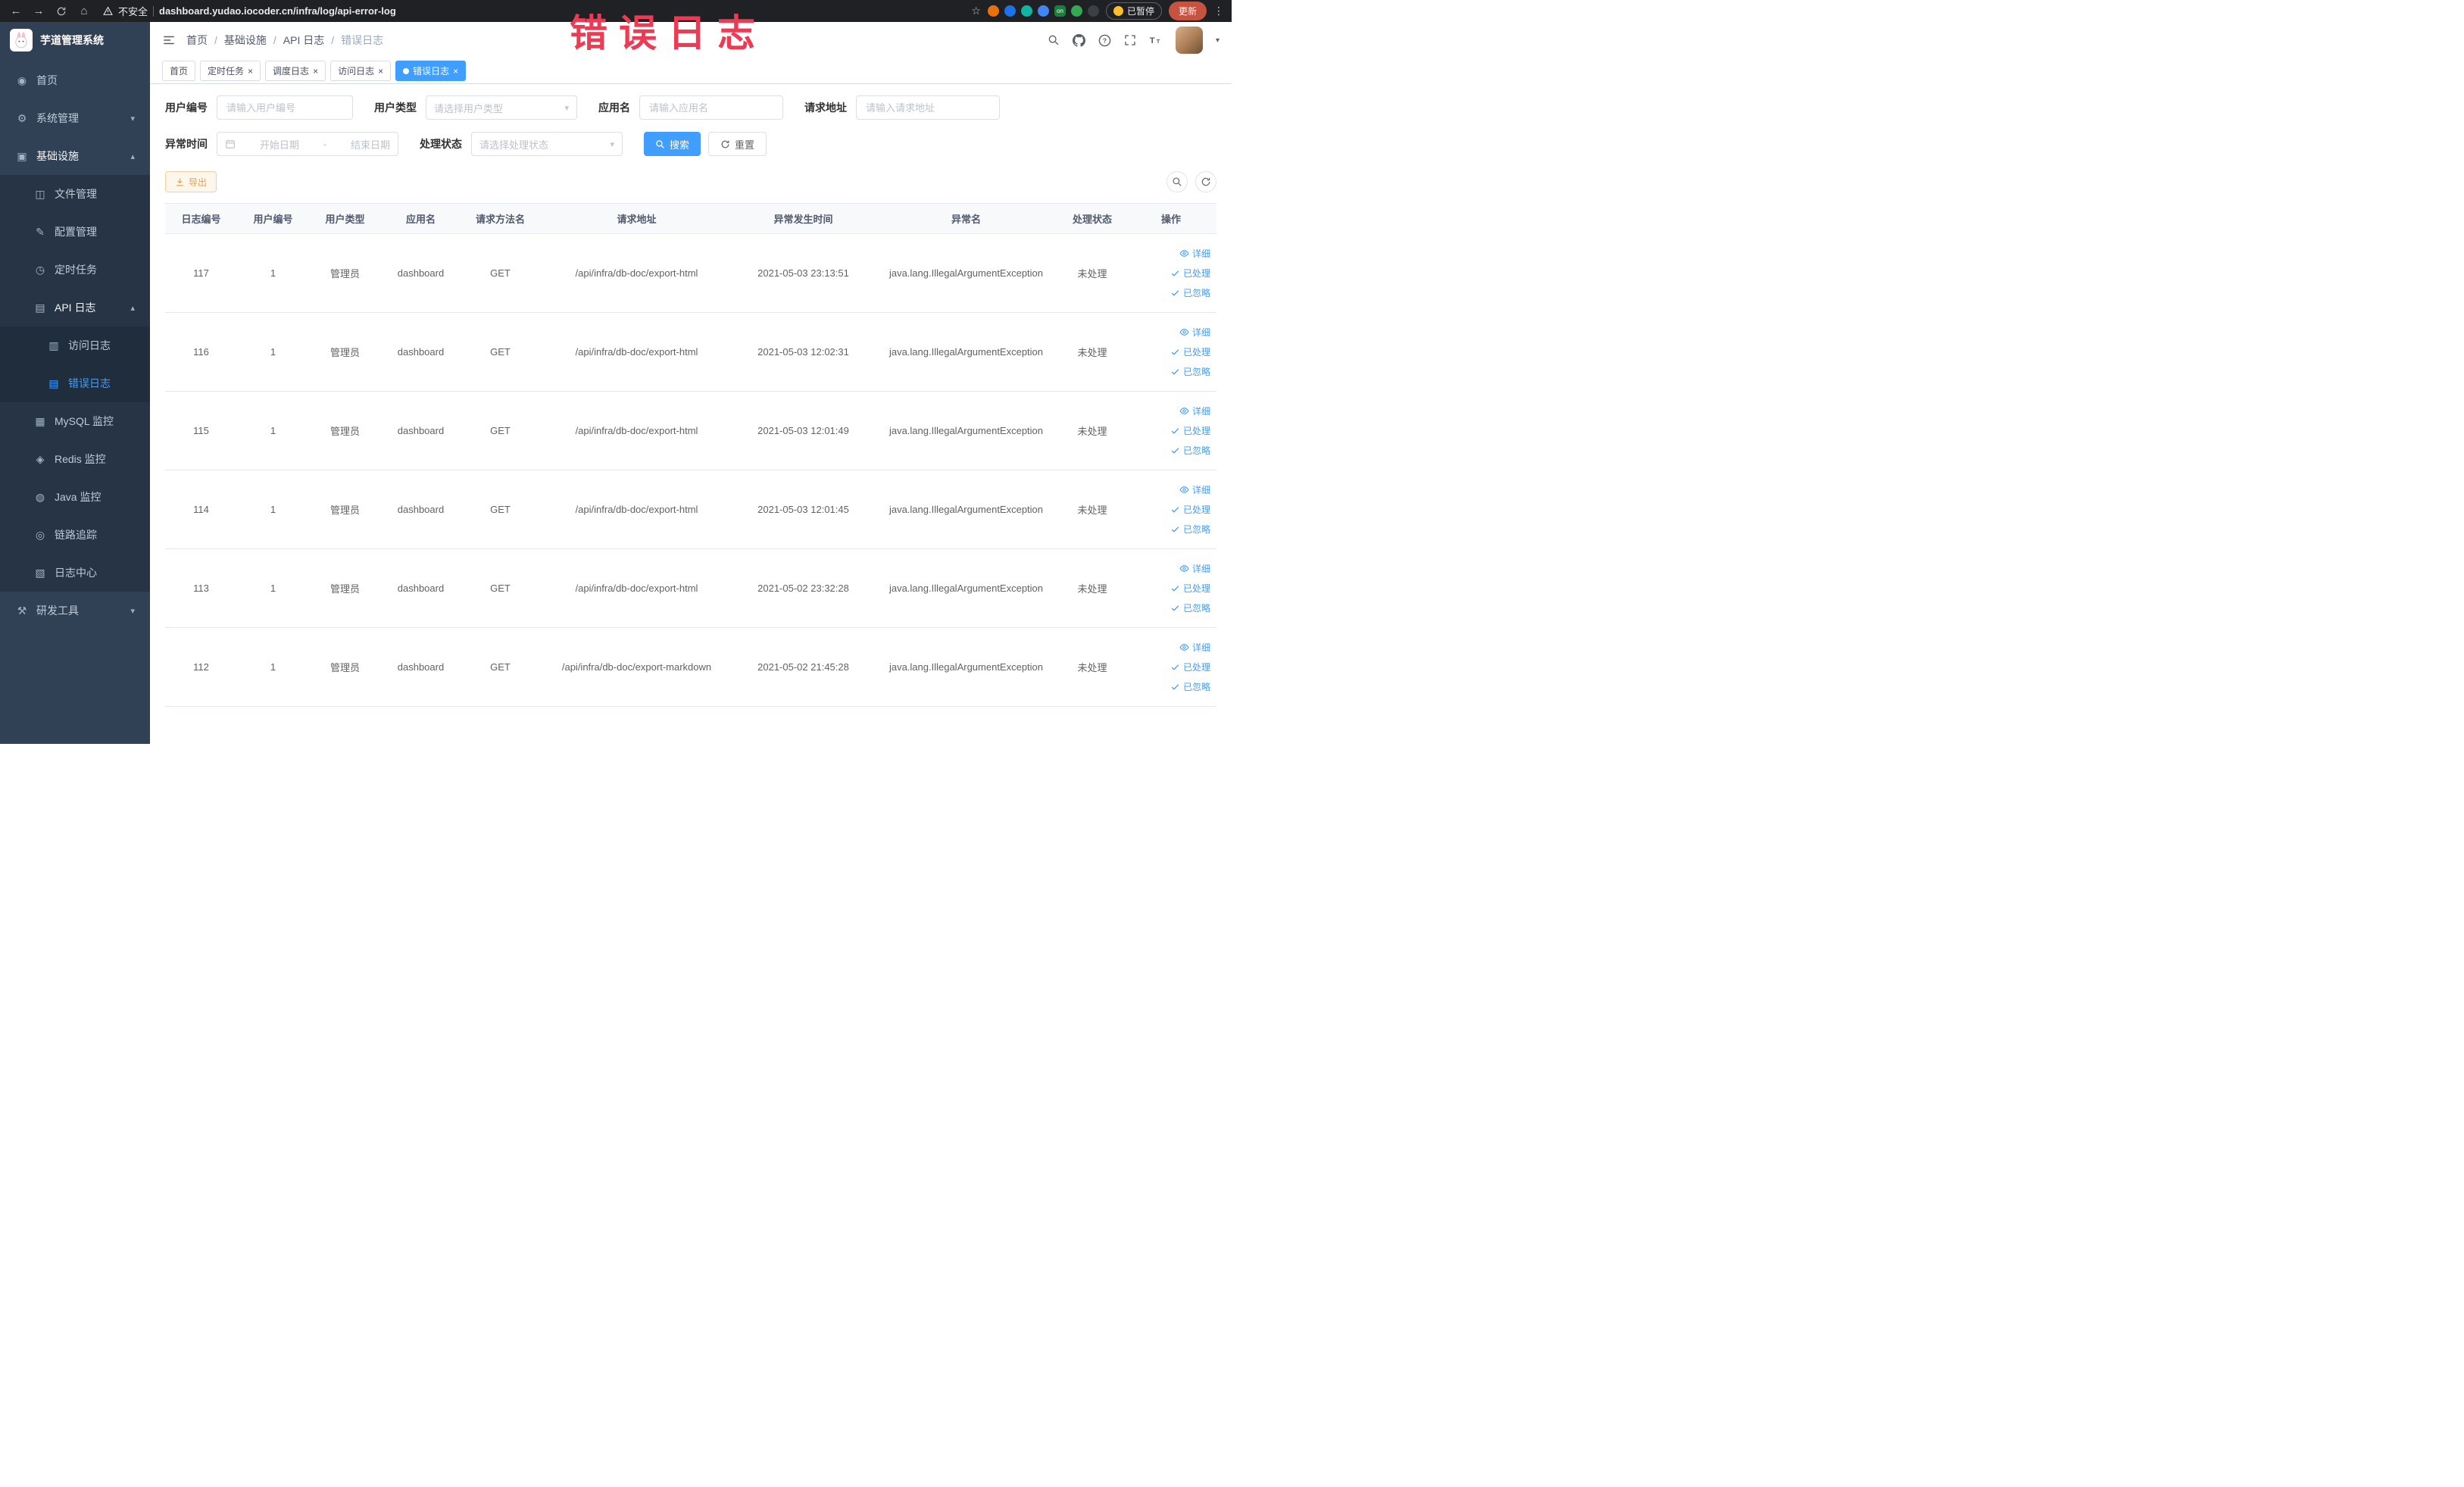 This screenshot has width=2464, height=1487. What do you see at coordinates (1104, 40) in the screenshot?
I see `help-icon: ?` at bounding box center [1104, 40].